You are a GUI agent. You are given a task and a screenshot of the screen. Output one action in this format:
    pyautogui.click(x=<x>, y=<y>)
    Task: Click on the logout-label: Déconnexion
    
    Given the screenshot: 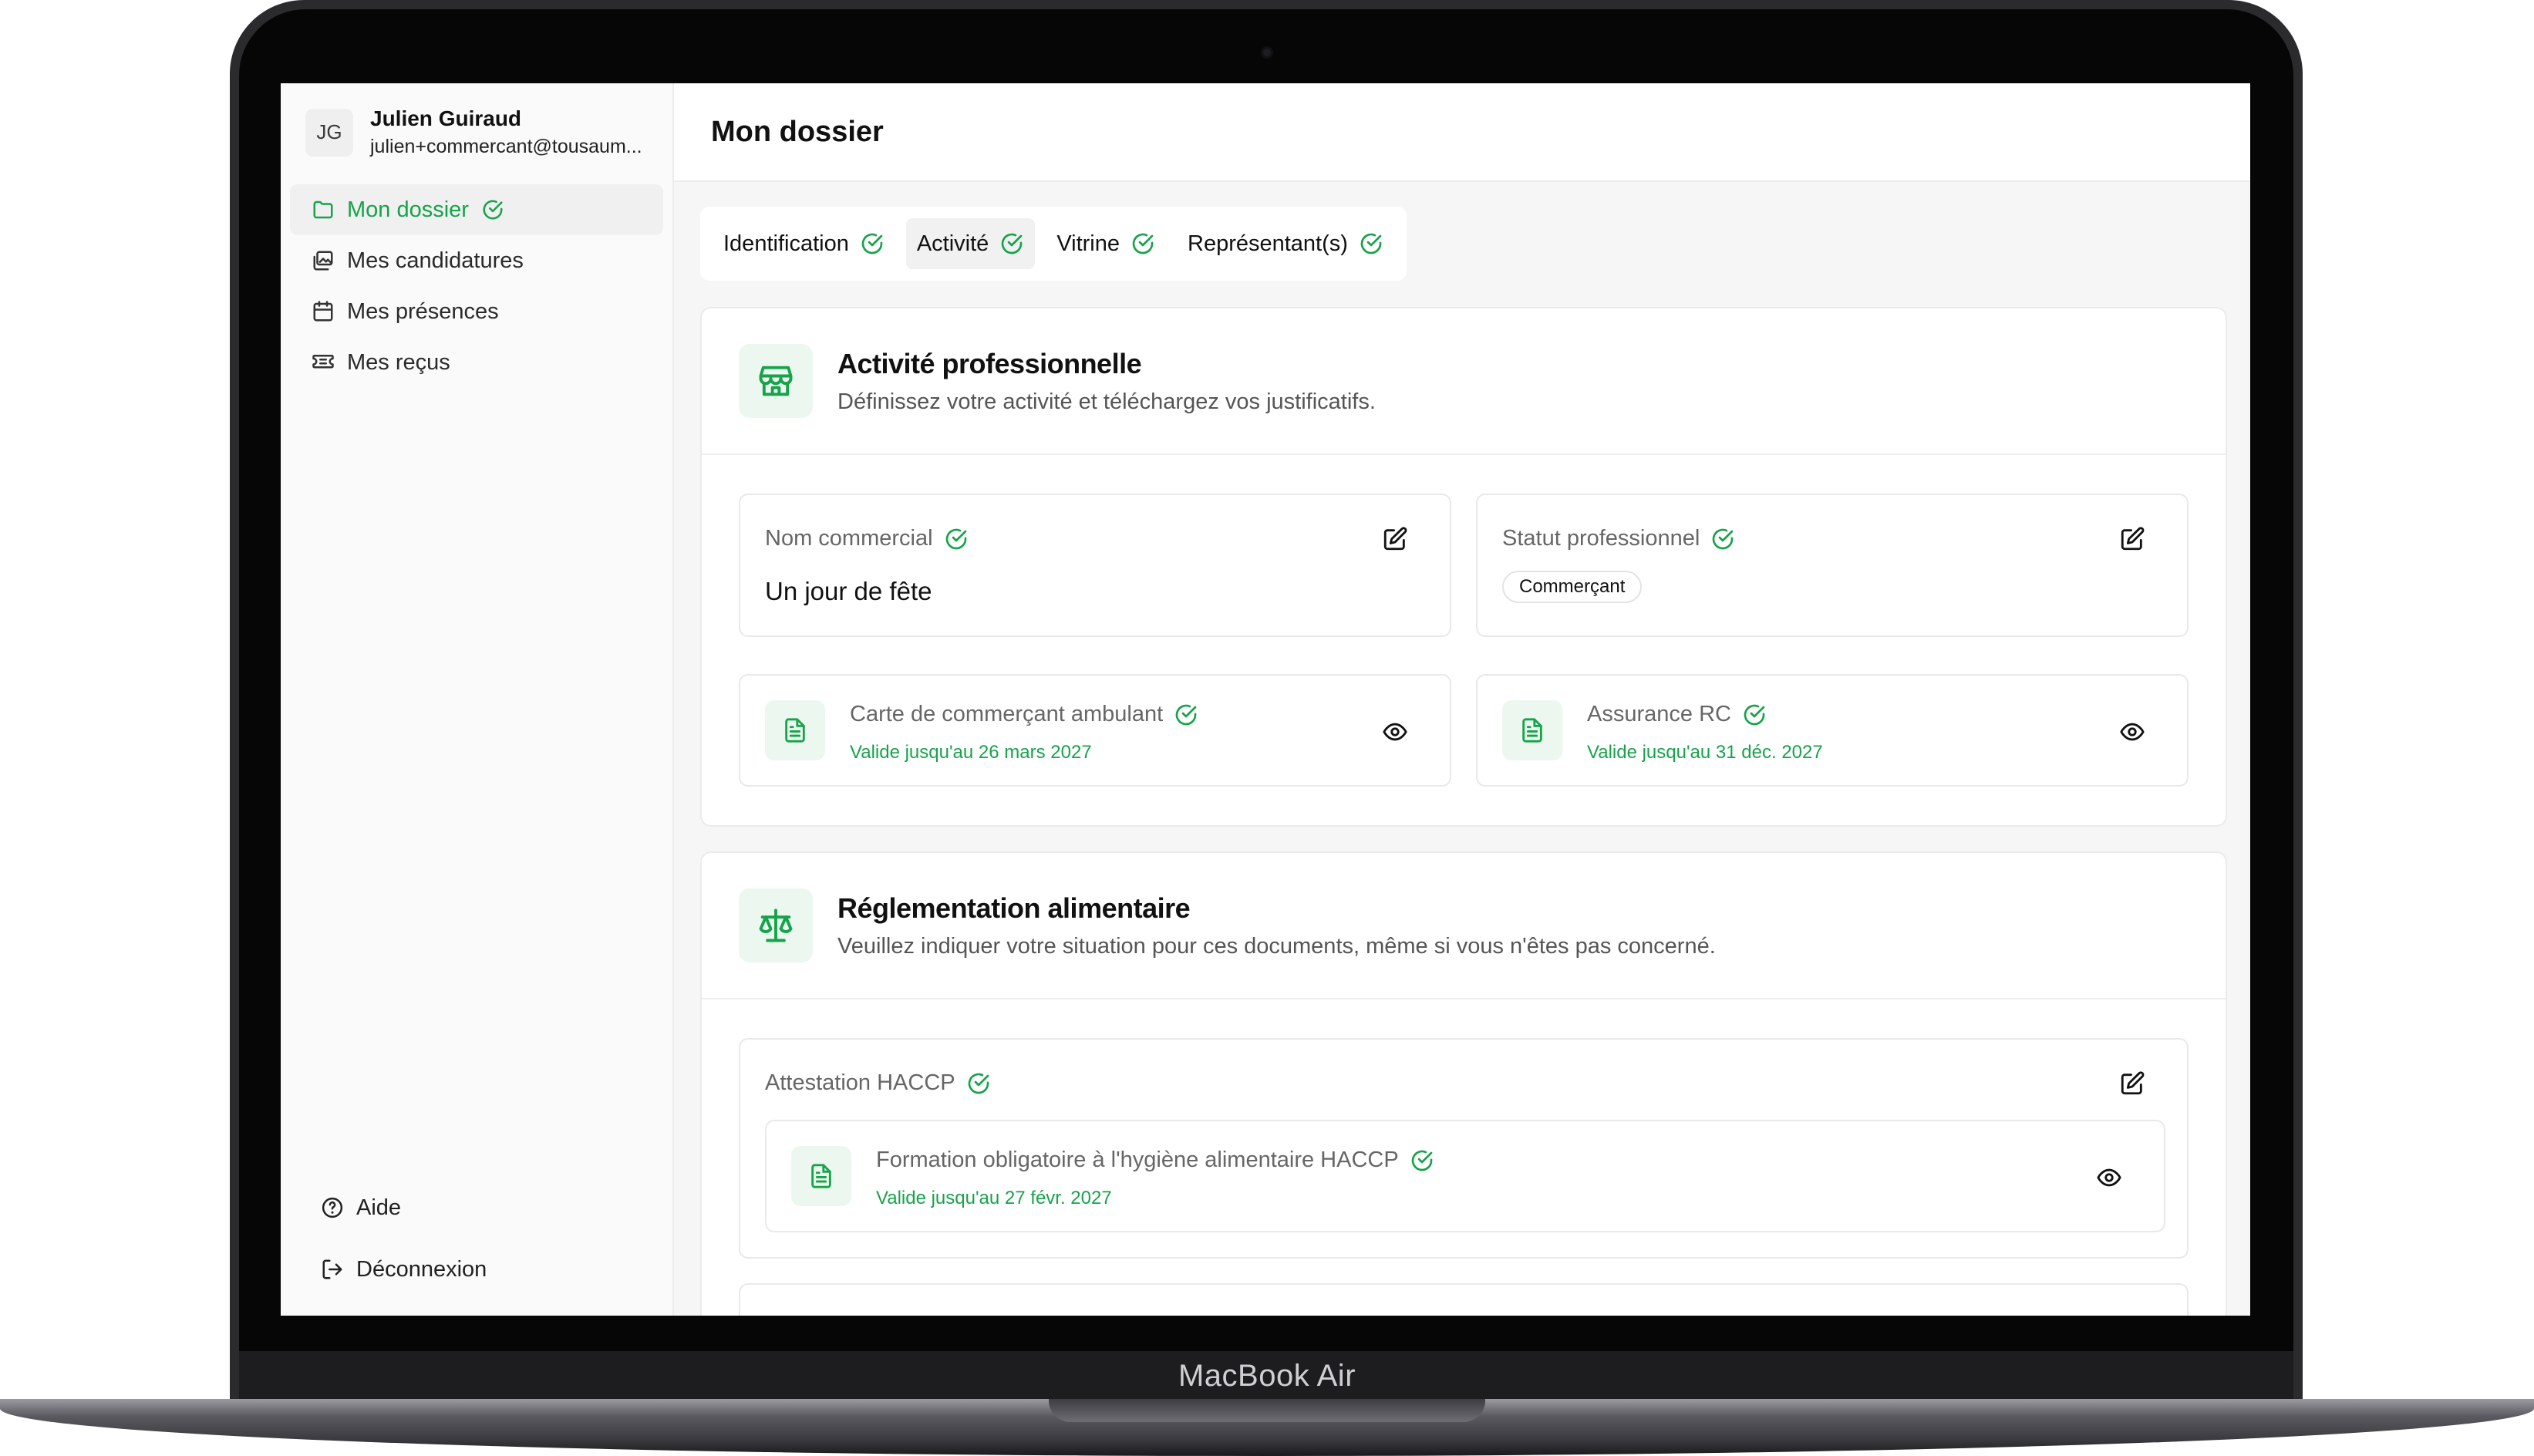 What is the action you would take?
    pyautogui.click(x=421, y=1269)
    